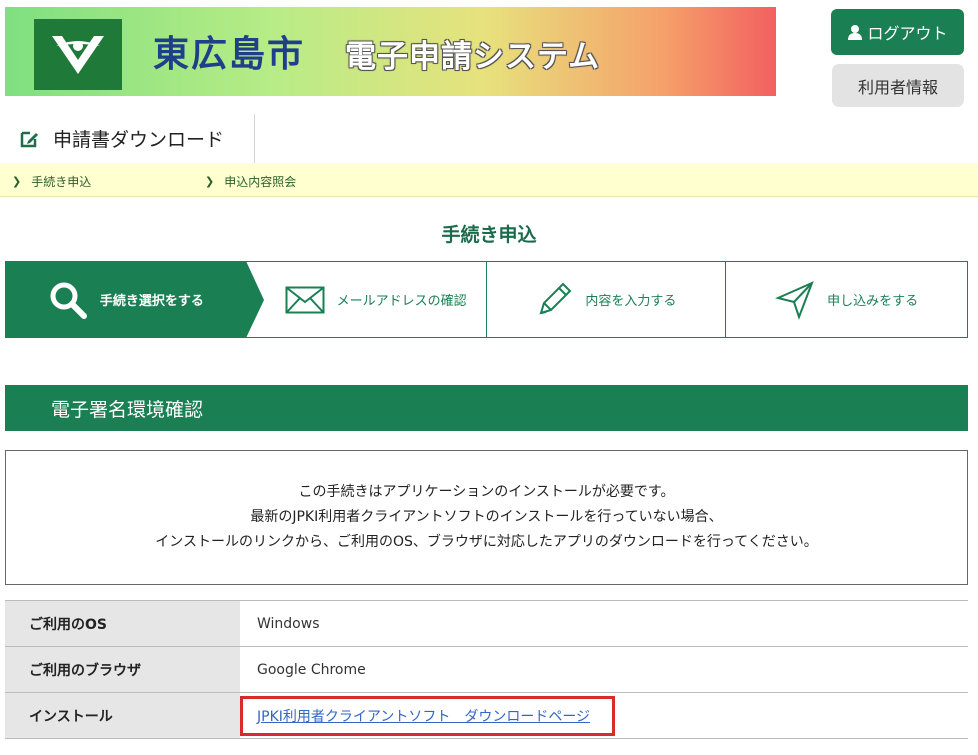  Describe the element at coordinates (855, 32) in the screenshot. I see `user-icon` at that location.